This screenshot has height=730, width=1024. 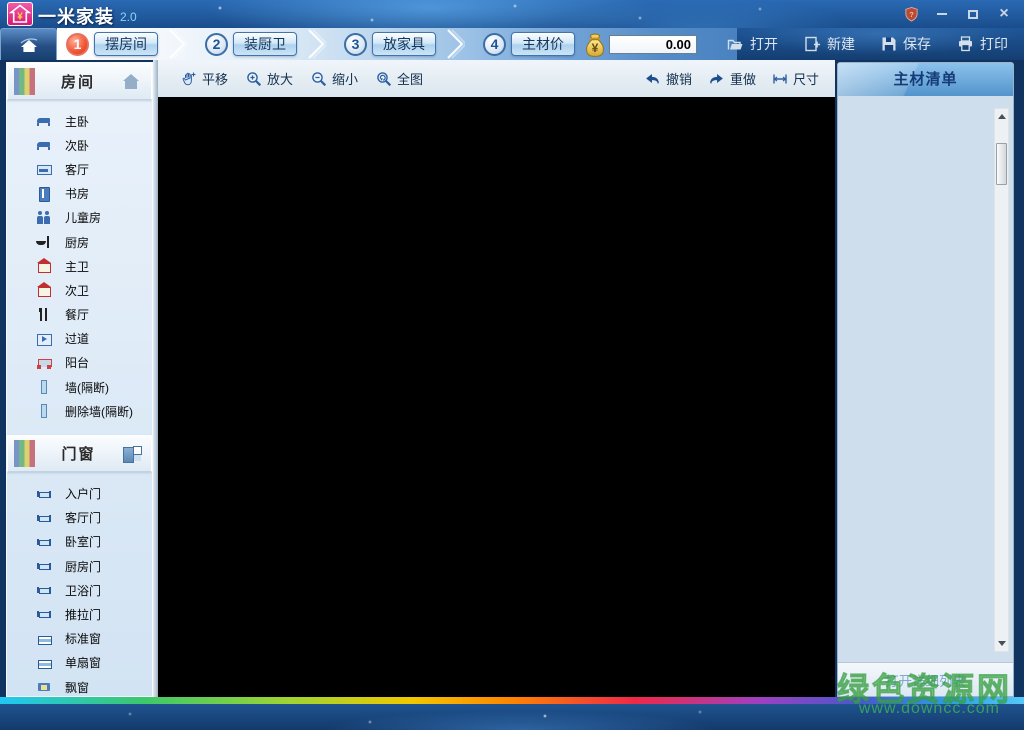 What do you see at coordinates (132, 454) in the screenshot?
I see `door-window-icon` at bounding box center [132, 454].